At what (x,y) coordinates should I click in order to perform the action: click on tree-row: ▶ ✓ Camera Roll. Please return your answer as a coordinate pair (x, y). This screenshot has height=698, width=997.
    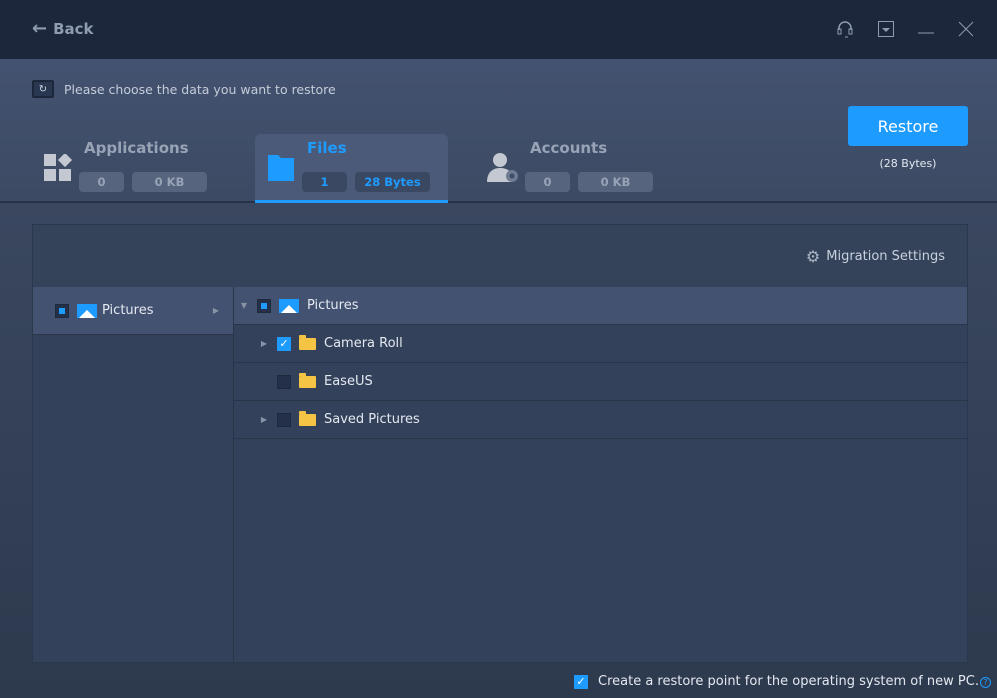
    Looking at the image, I should click on (600, 344).